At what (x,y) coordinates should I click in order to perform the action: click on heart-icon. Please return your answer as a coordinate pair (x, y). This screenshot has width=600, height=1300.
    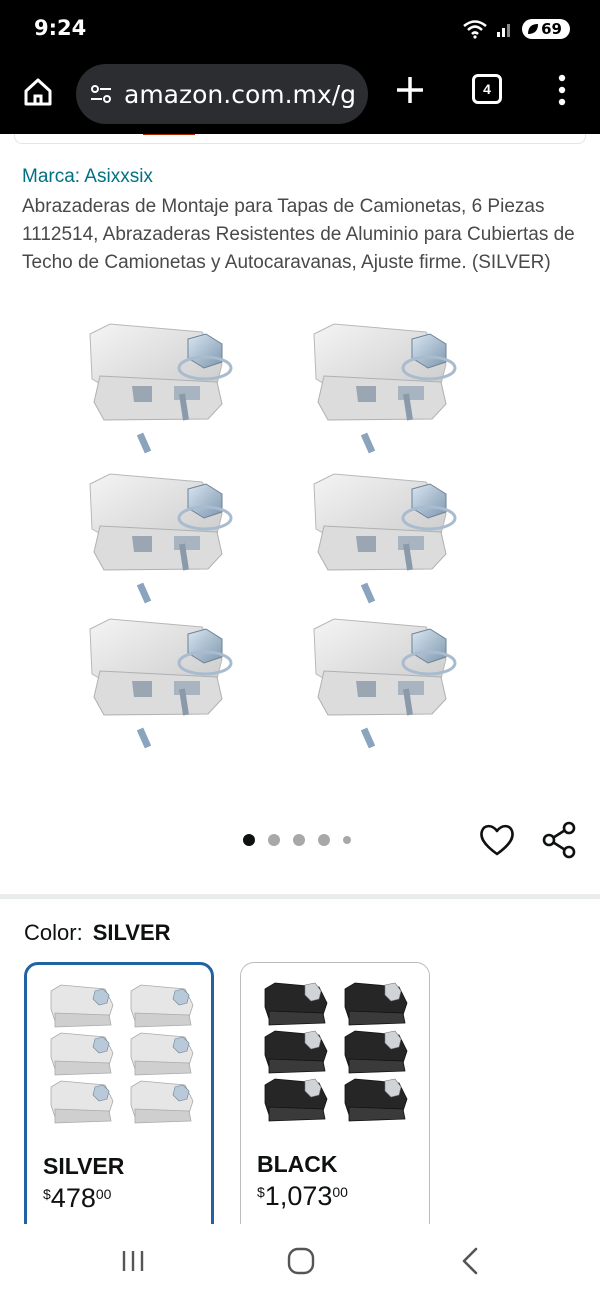
    Looking at the image, I should click on (497, 840).